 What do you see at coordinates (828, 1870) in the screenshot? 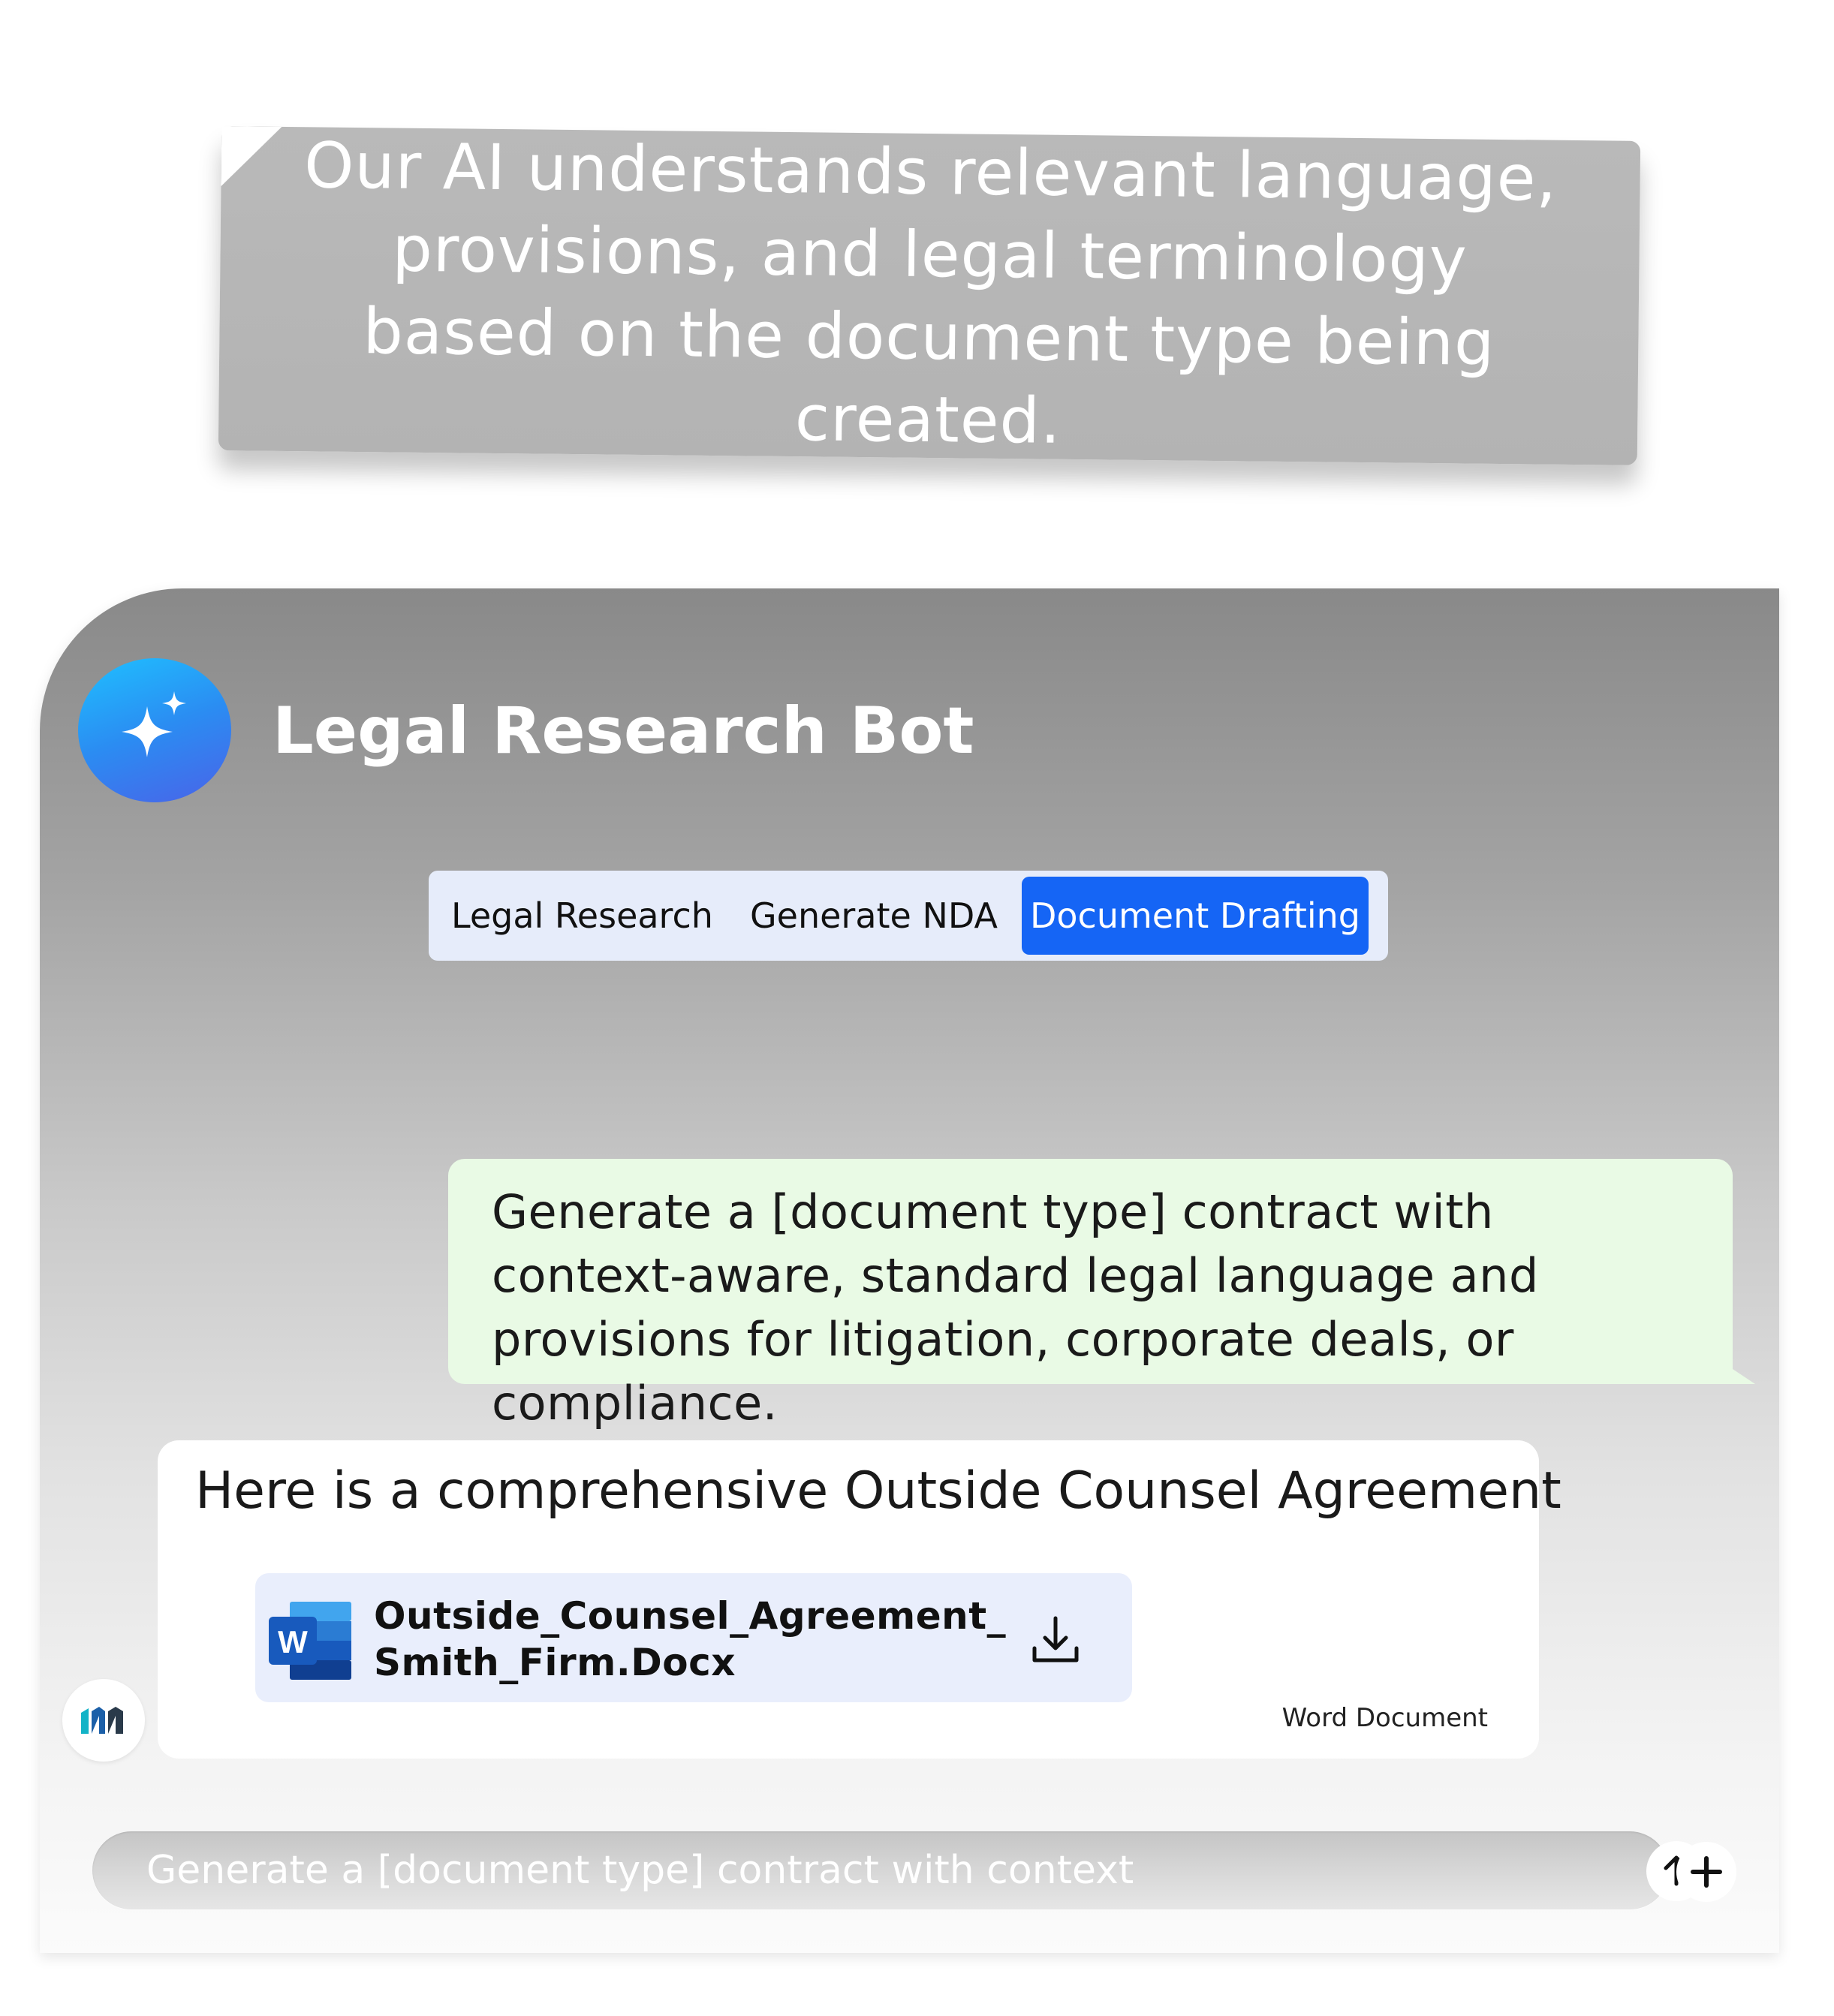
I see `message-input` at bounding box center [828, 1870].